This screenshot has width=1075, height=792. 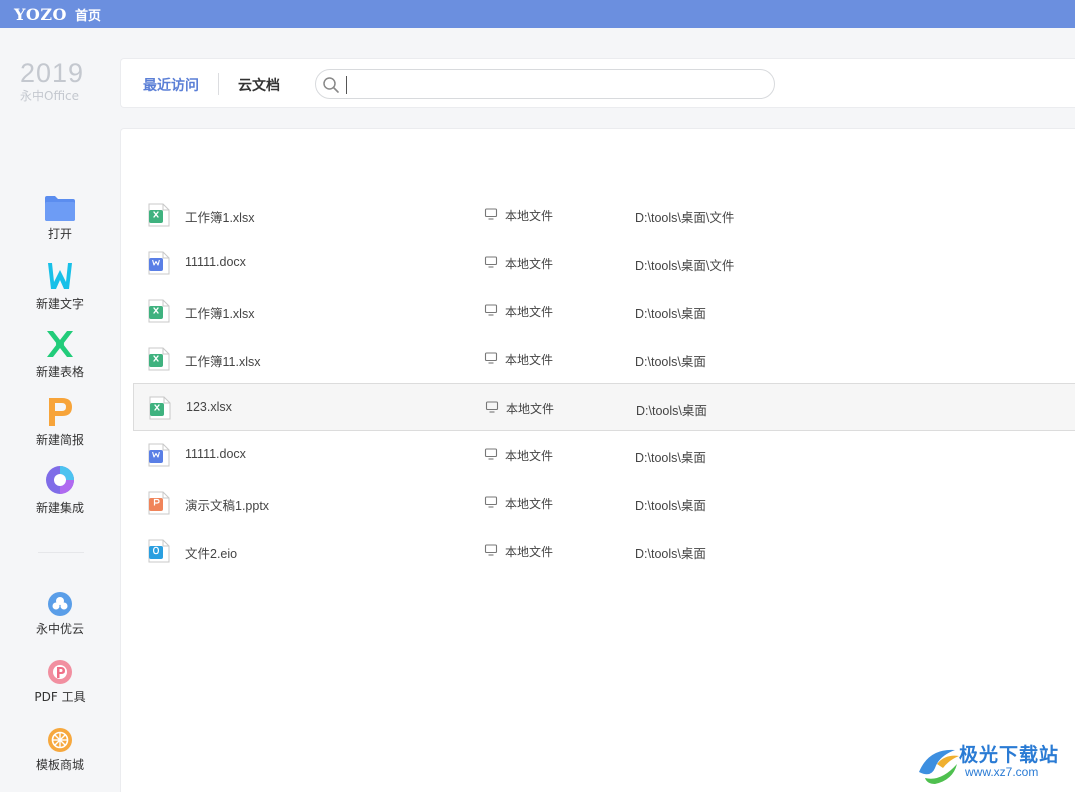 What do you see at coordinates (218, 84) in the screenshot?
I see `tab-separator` at bounding box center [218, 84].